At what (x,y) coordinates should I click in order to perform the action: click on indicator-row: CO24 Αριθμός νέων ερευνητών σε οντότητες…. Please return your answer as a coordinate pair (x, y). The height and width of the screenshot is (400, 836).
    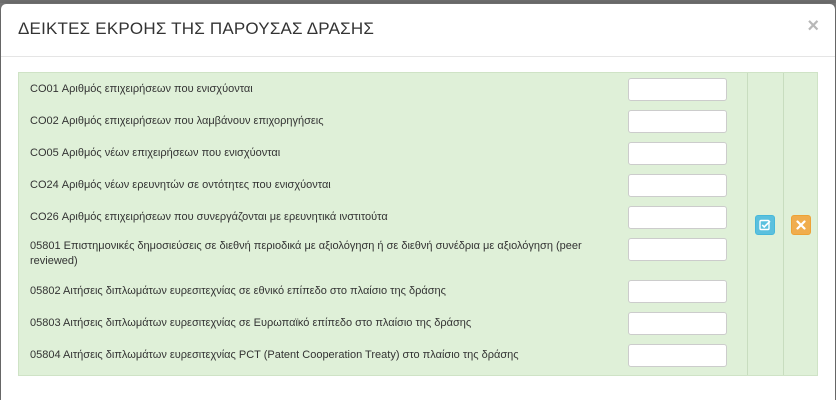
    Looking at the image, I should click on (383, 185).